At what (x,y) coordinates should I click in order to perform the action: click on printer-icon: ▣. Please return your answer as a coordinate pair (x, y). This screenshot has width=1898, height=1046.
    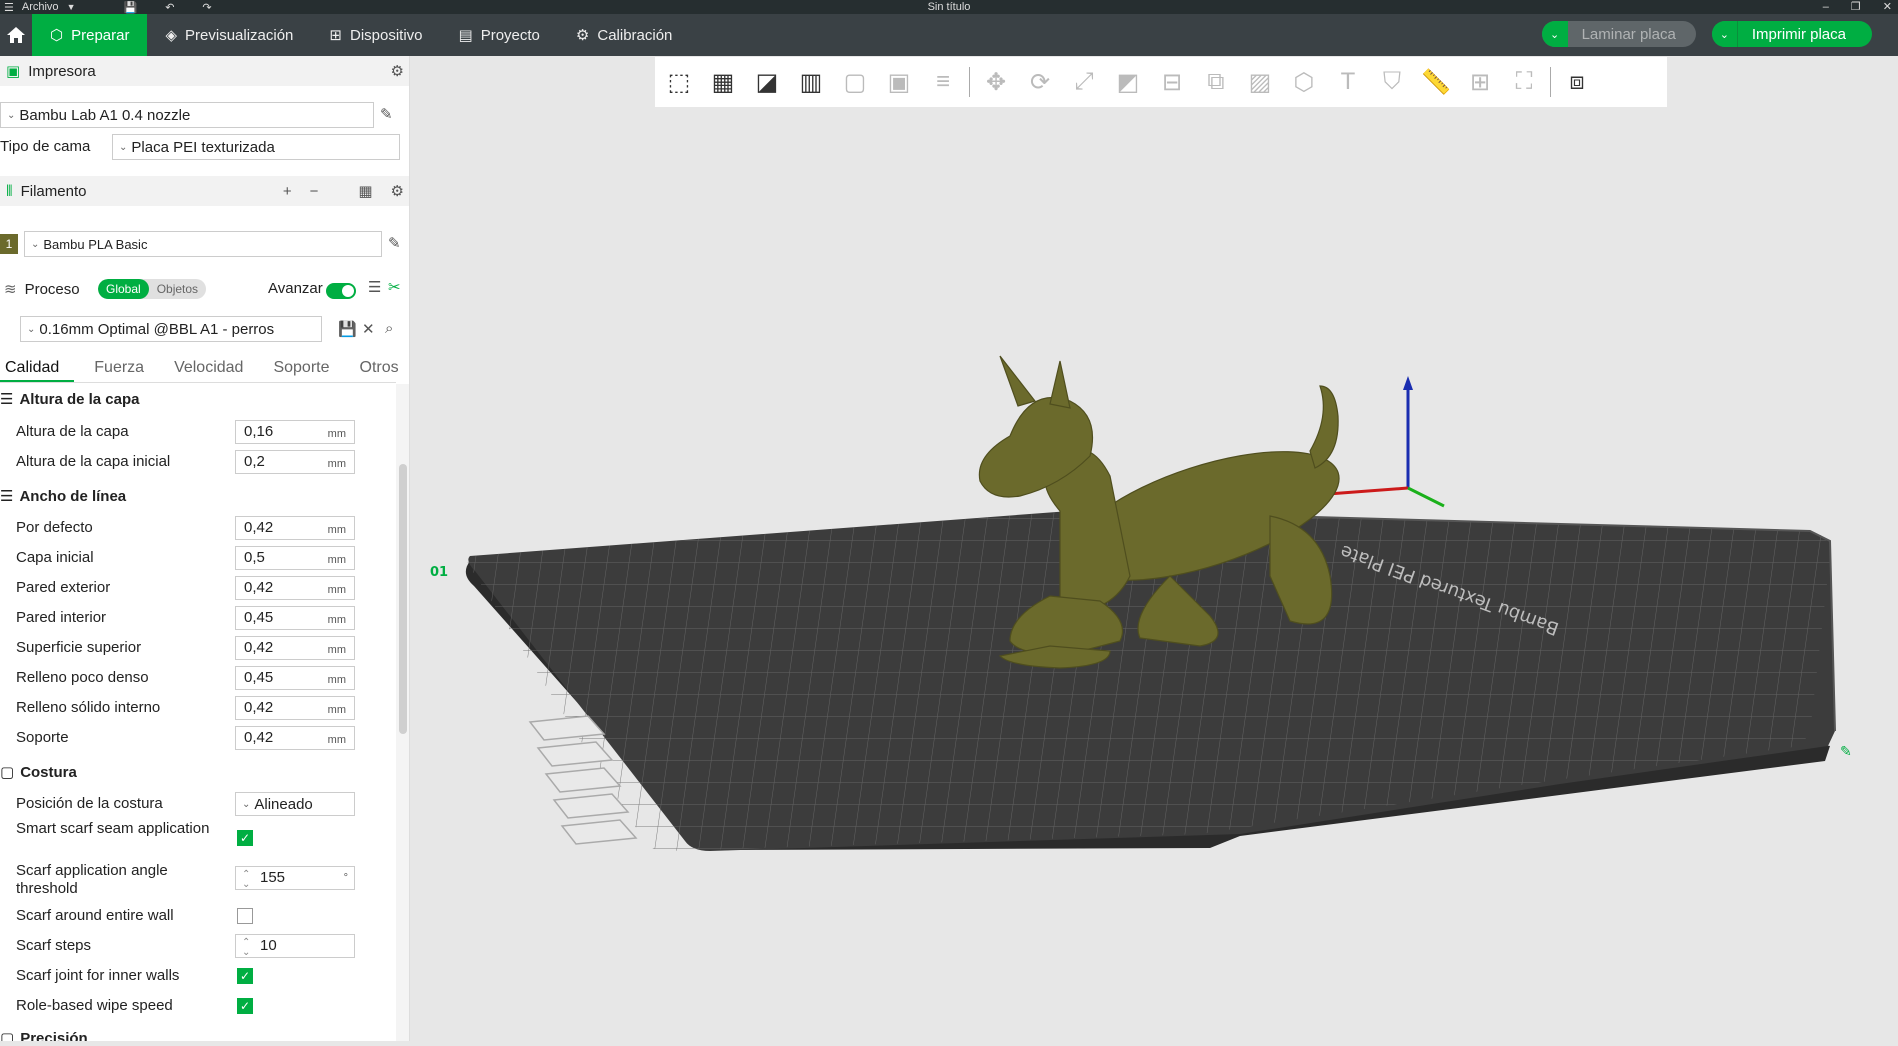
    Looking at the image, I should click on (13, 71).